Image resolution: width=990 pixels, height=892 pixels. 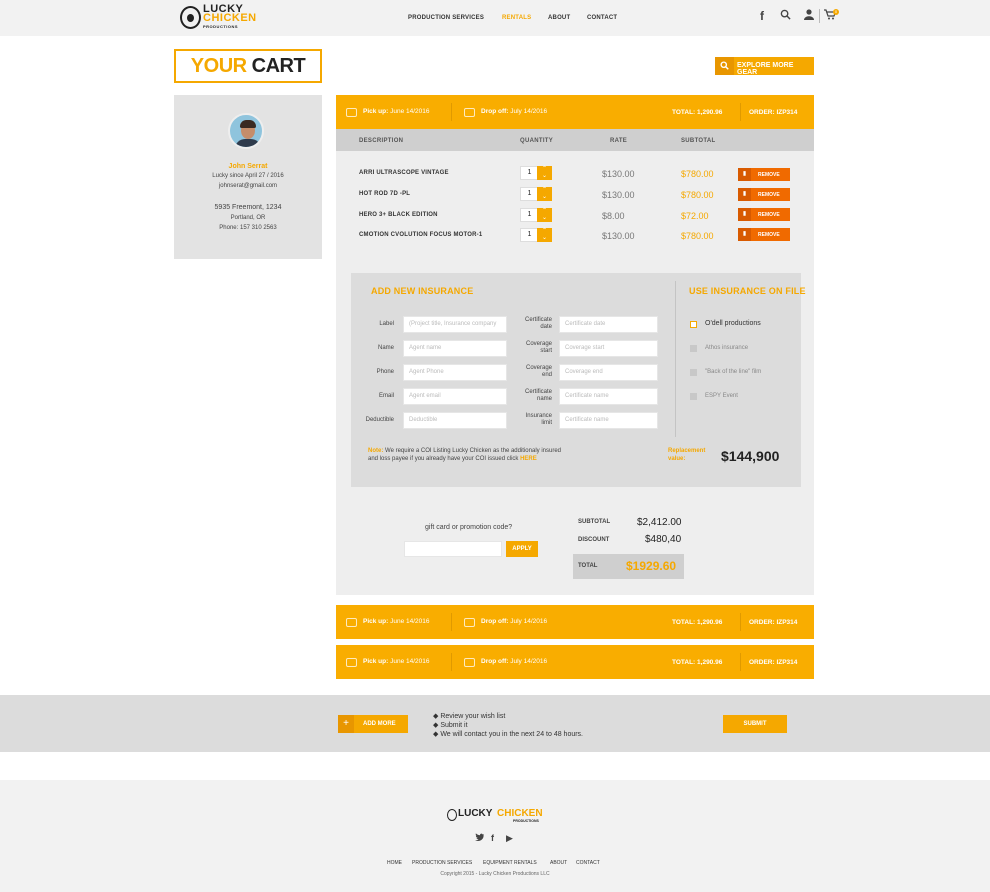 What do you see at coordinates (509, 838) in the screenshot?
I see `youtube-icon: ▶` at bounding box center [509, 838].